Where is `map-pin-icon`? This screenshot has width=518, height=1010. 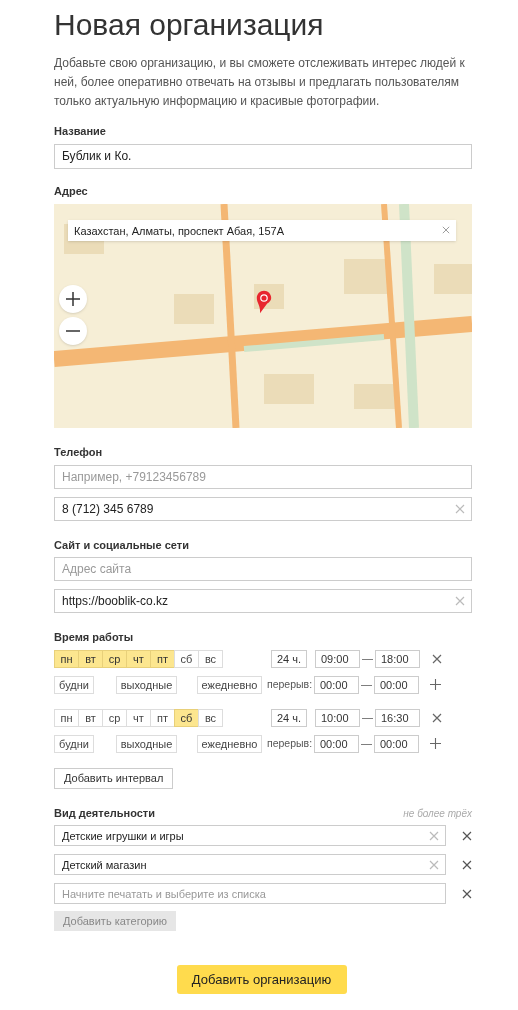 map-pin-icon is located at coordinates (264, 302).